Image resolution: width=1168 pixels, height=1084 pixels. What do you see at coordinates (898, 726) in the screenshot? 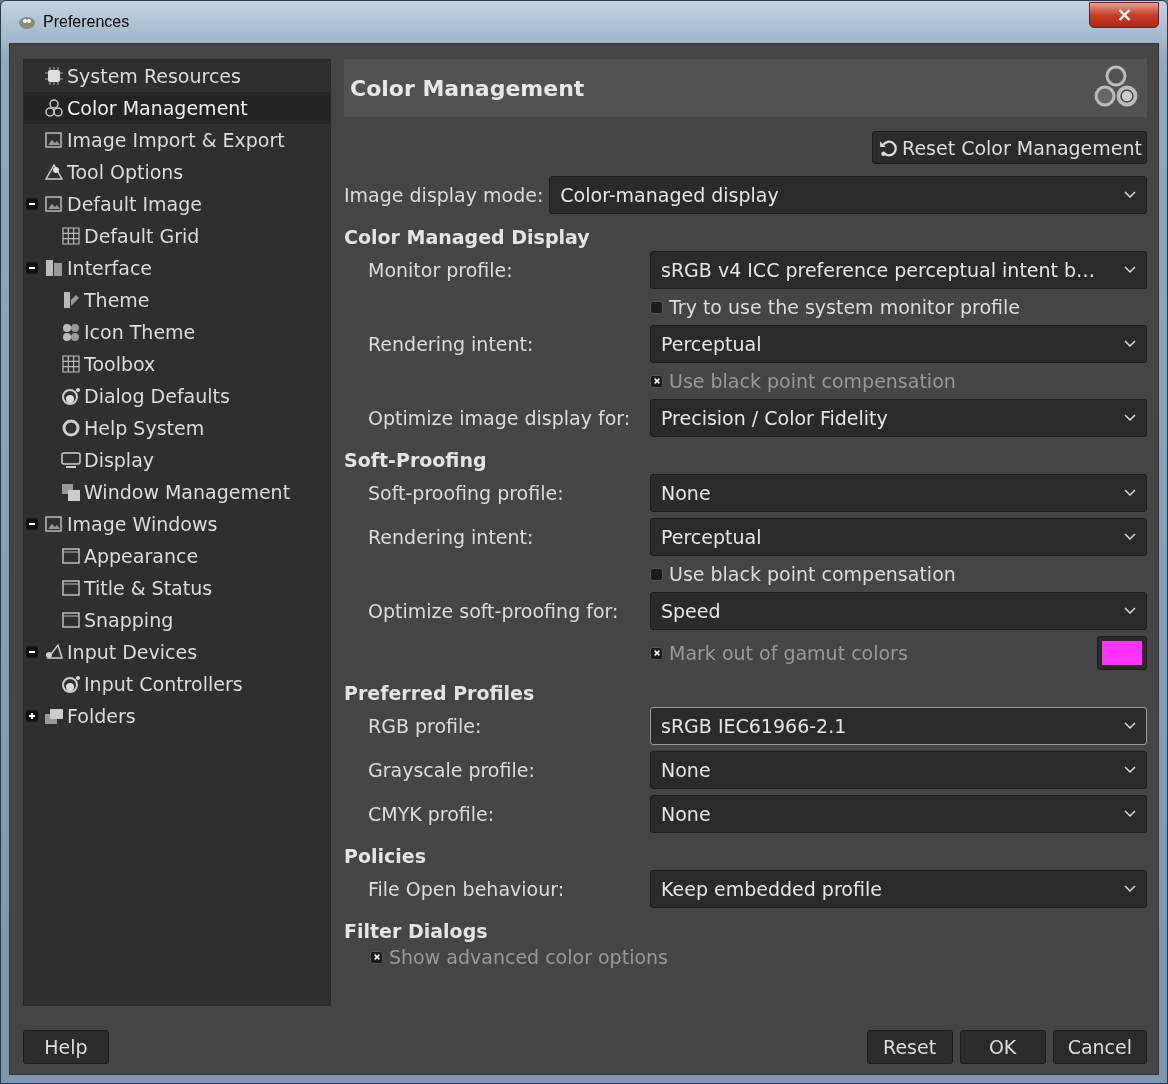
I see `dropdown: sRGB IEC61966-2.1` at bounding box center [898, 726].